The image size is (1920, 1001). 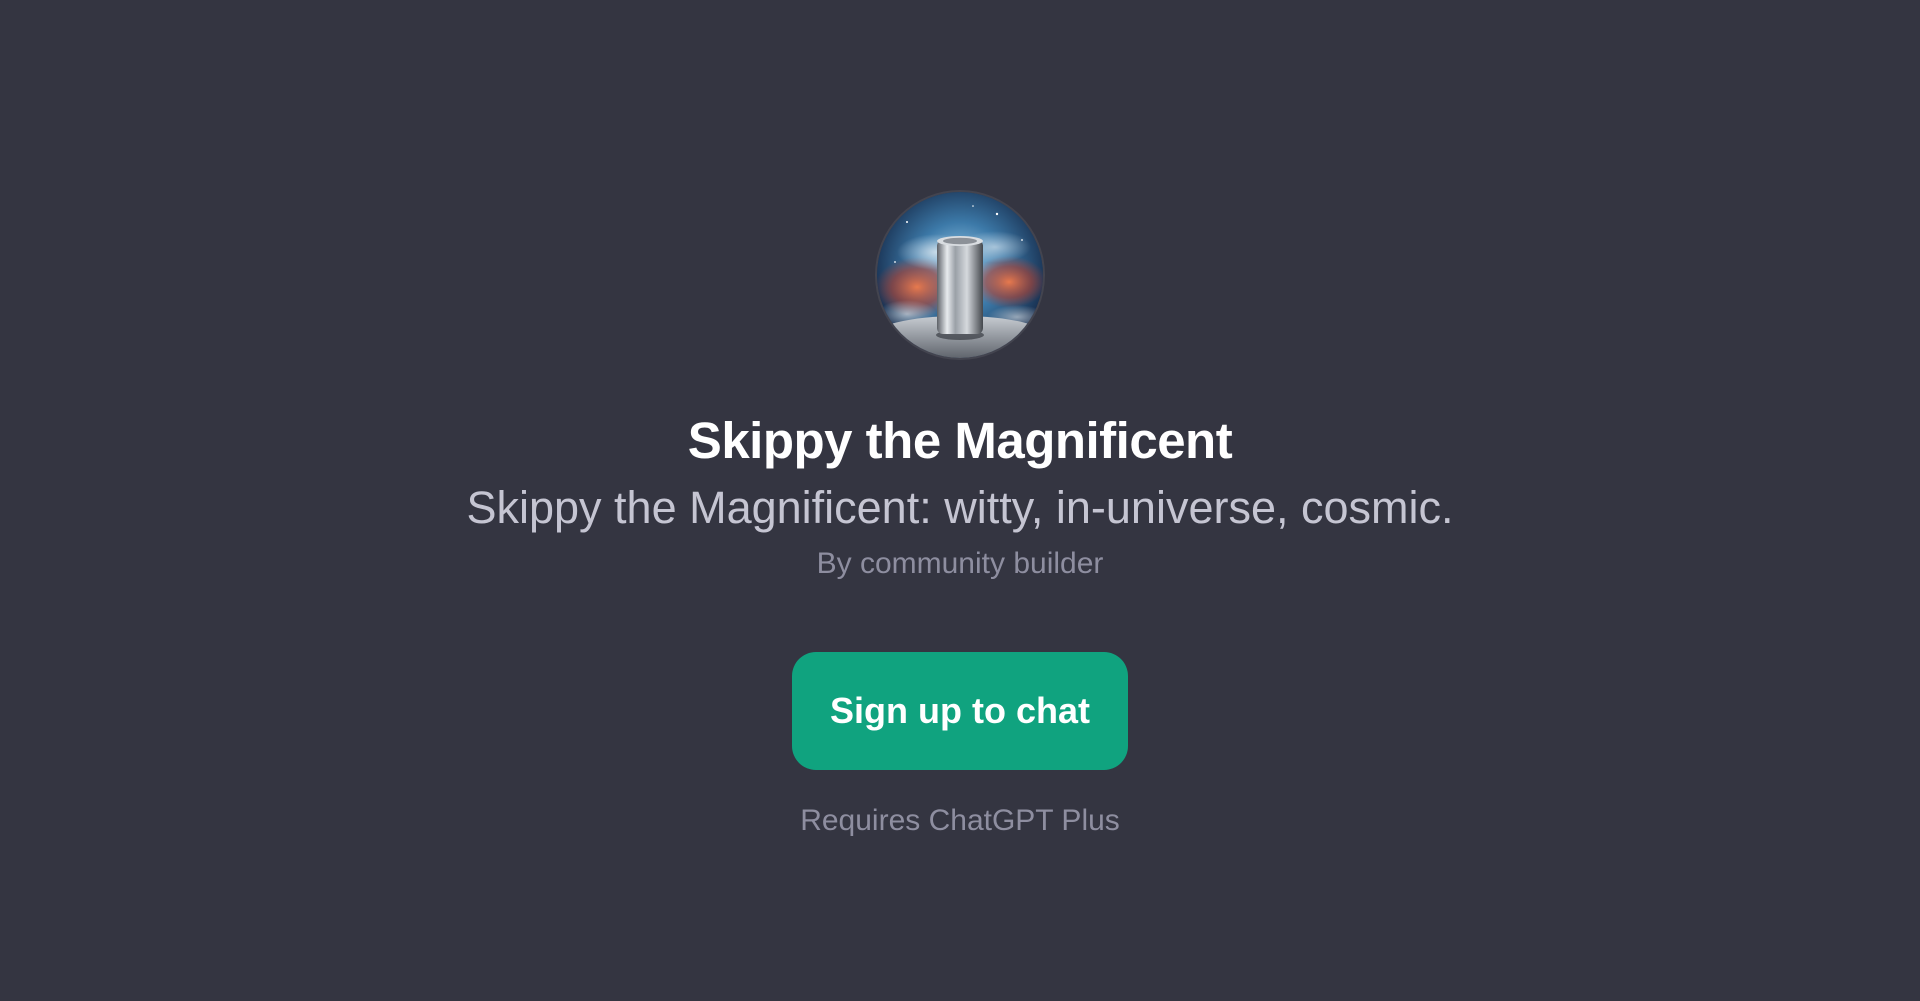 What do you see at coordinates (960, 440) in the screenshot?
I see `gpt-title: Skippy the Magnificent` at bounding box center [960, 440].